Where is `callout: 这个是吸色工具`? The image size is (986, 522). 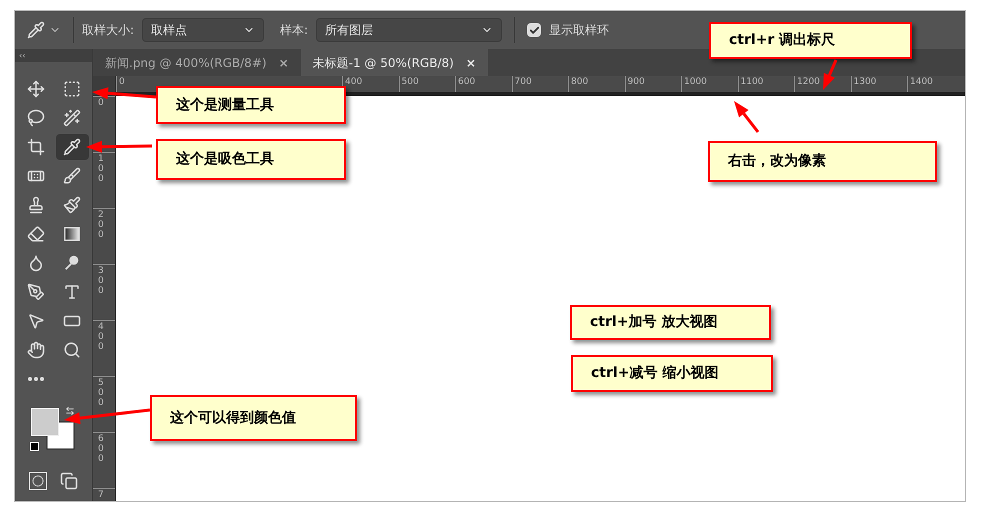 callout: 这个是吸色工具 is located at coordinates (251, 159).